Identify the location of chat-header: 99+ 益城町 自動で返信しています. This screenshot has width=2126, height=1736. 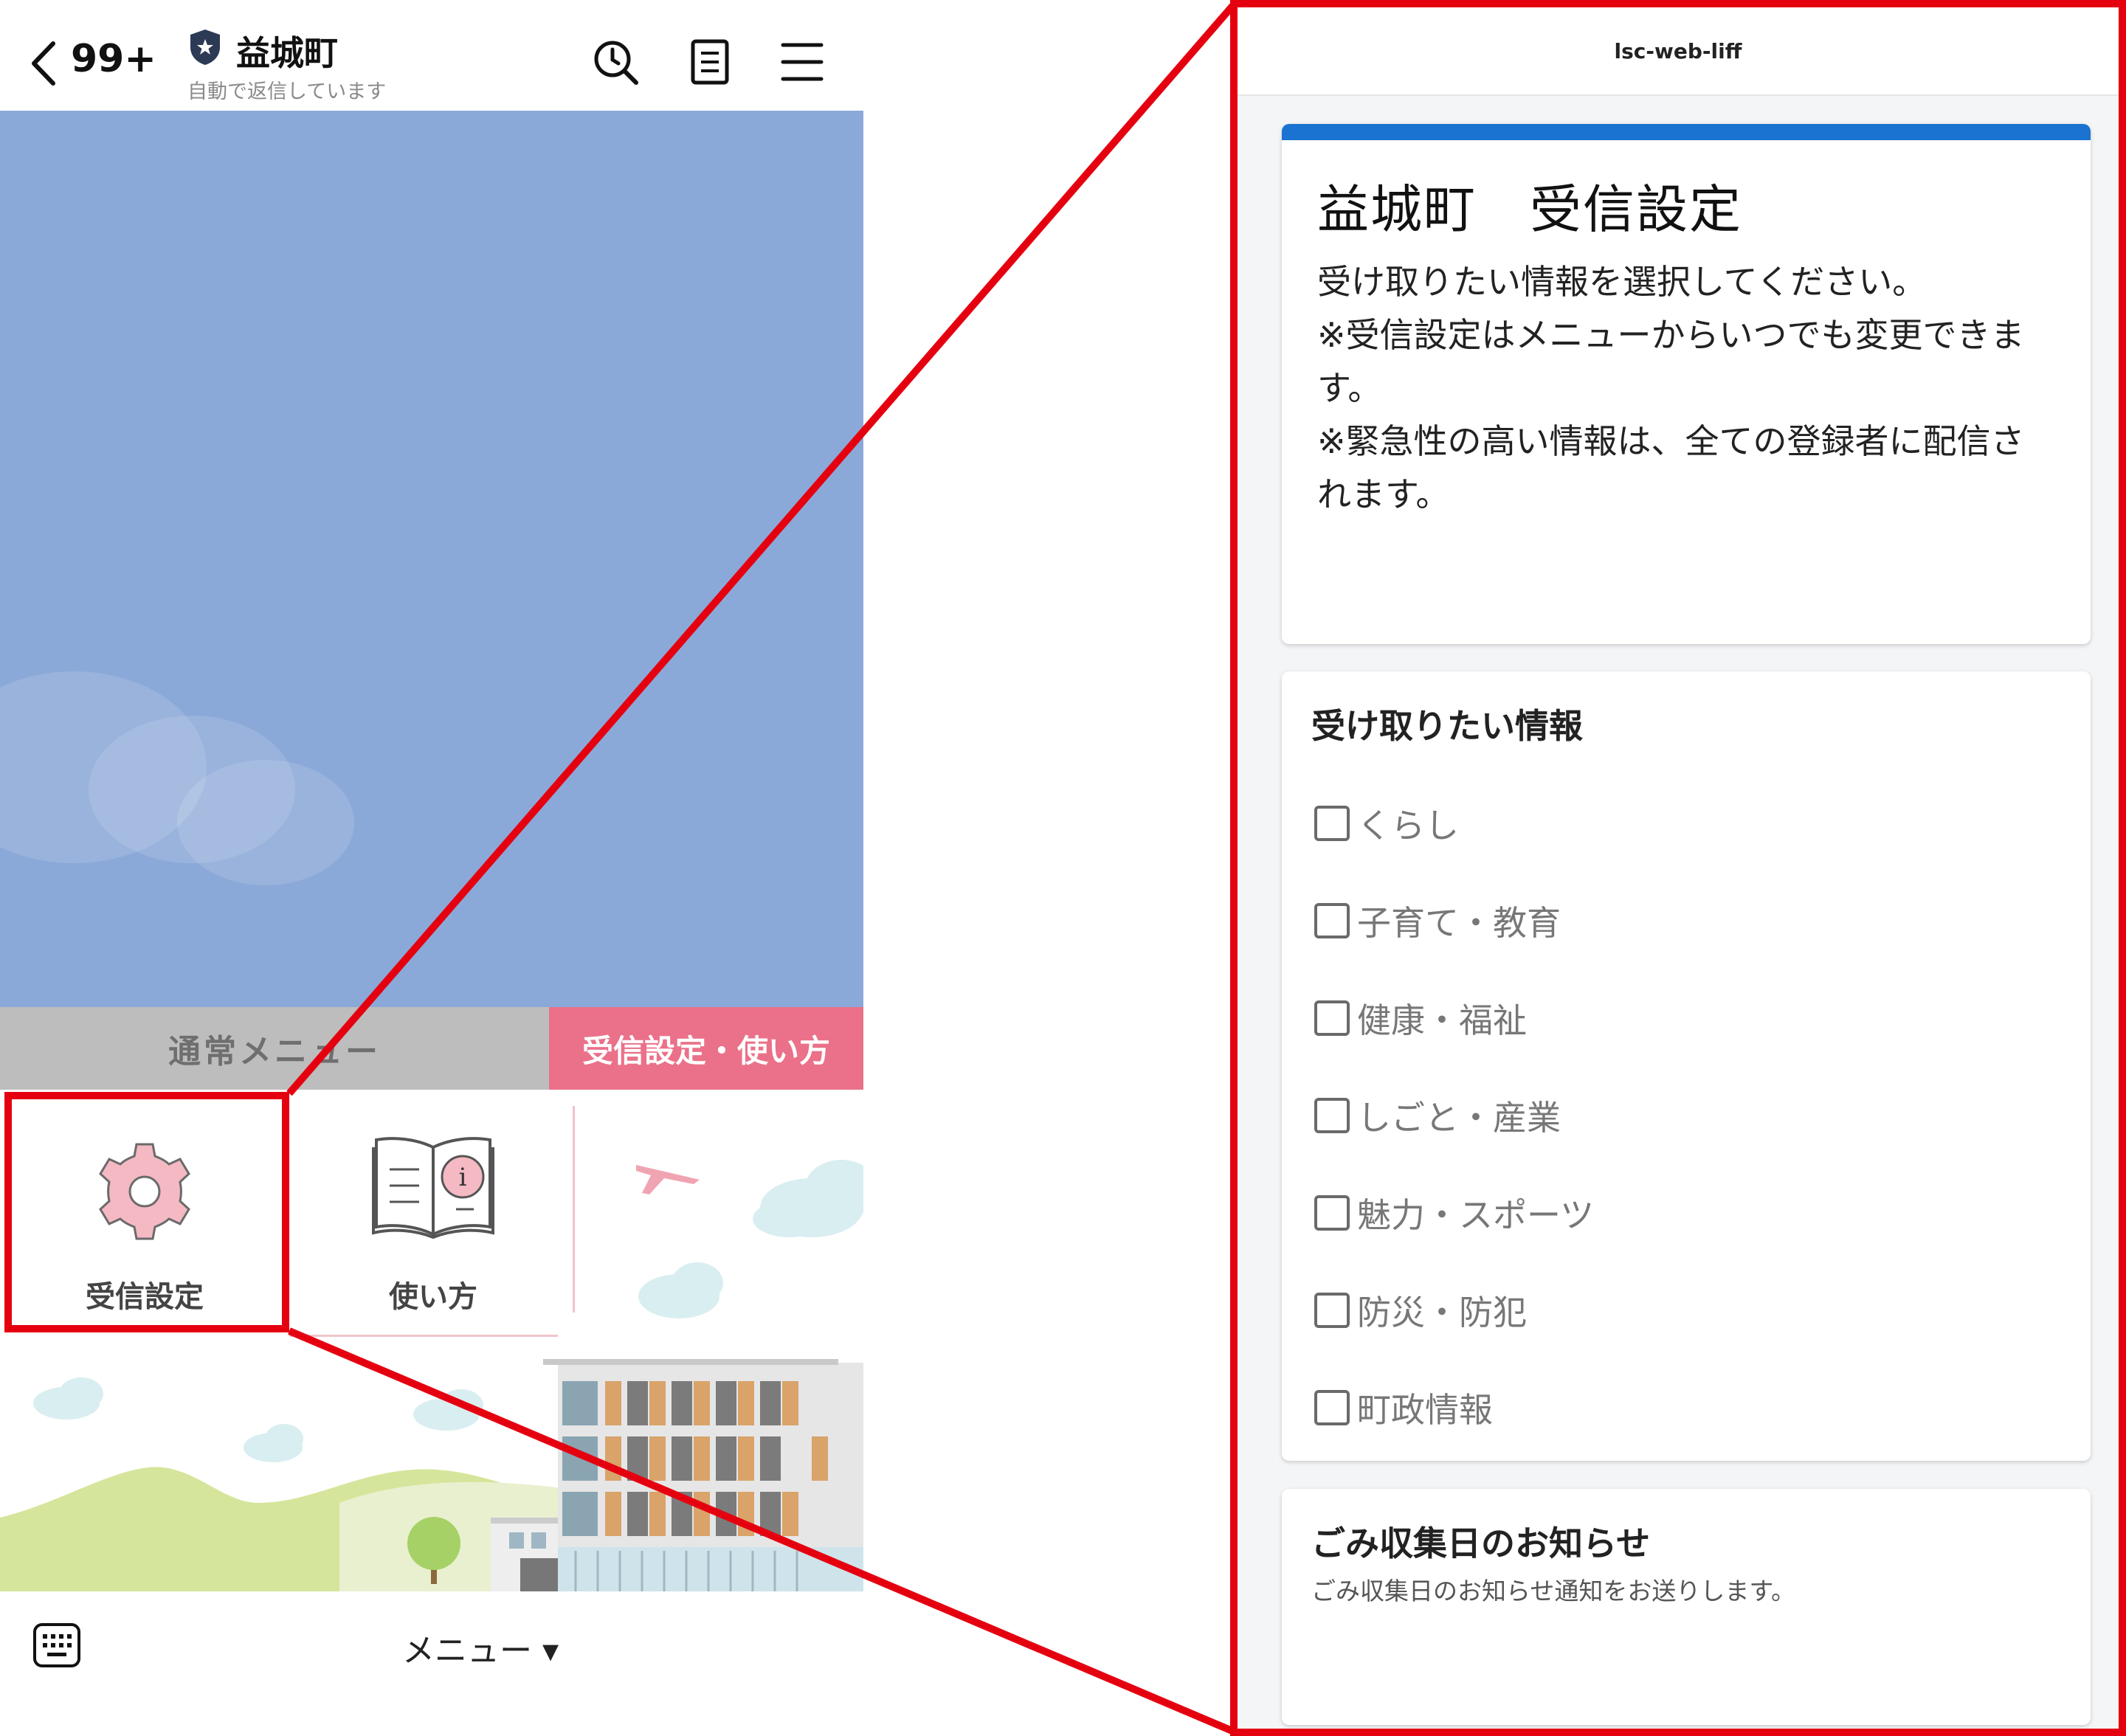
(431, 55).